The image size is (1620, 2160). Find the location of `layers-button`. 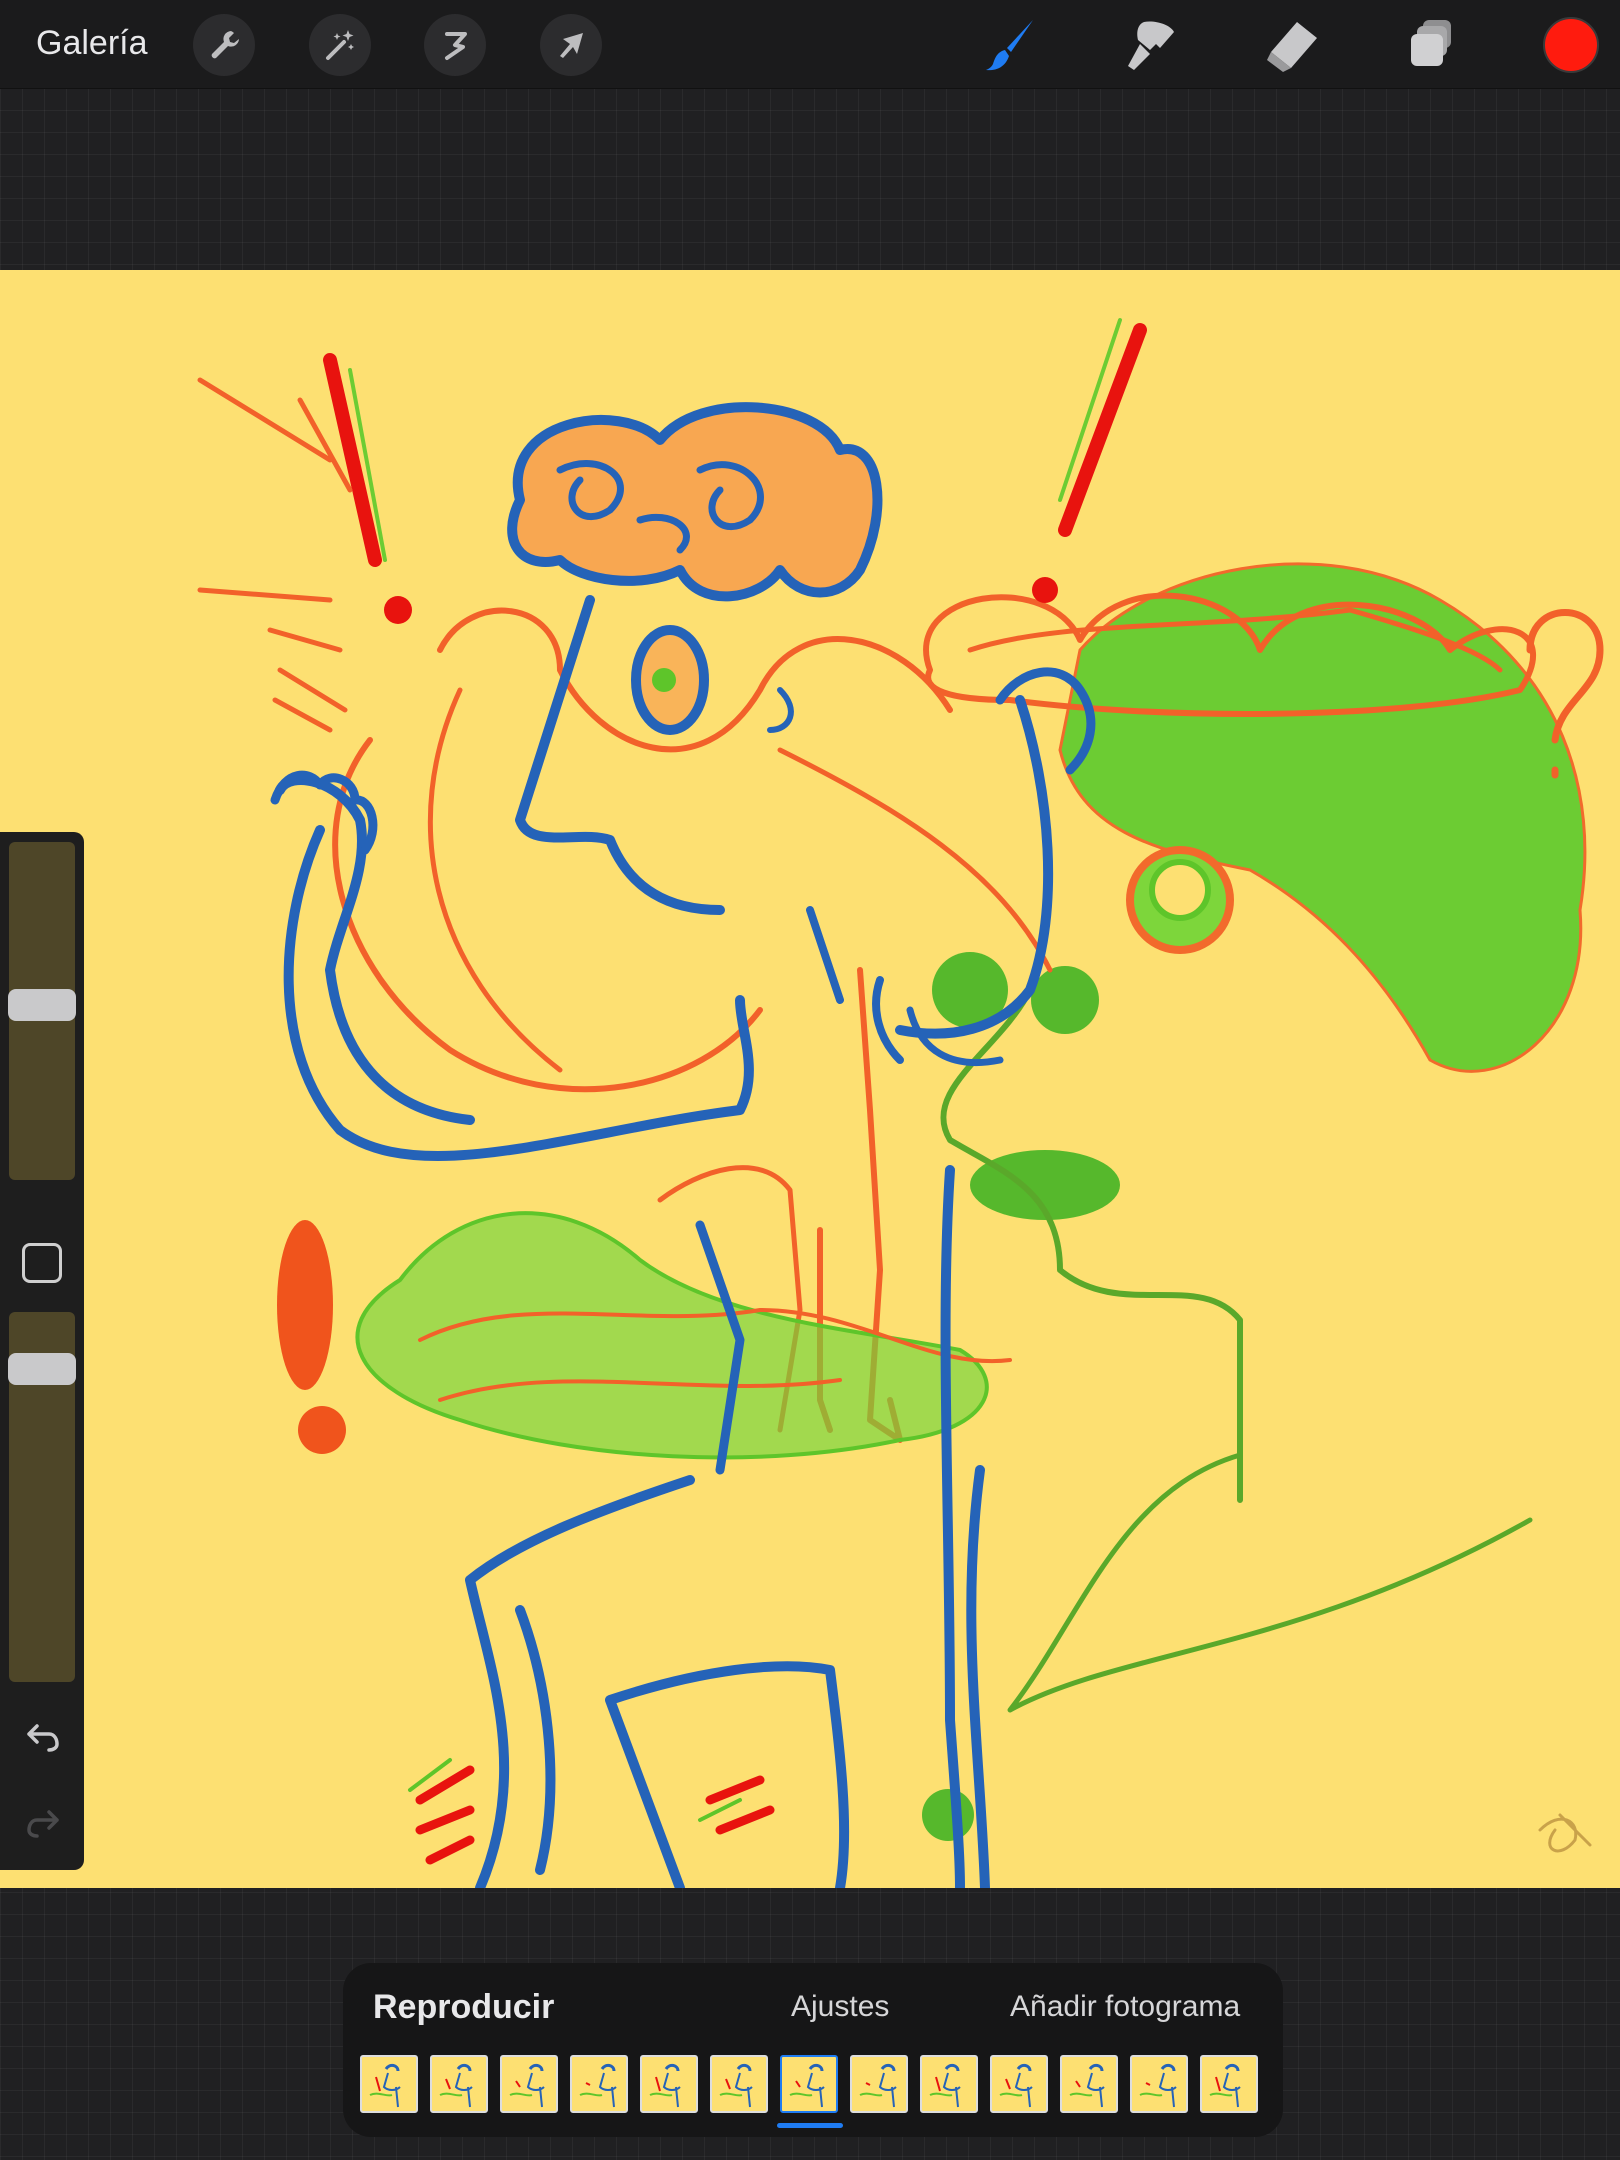

layers-button is located at coordinates (1432, 45).